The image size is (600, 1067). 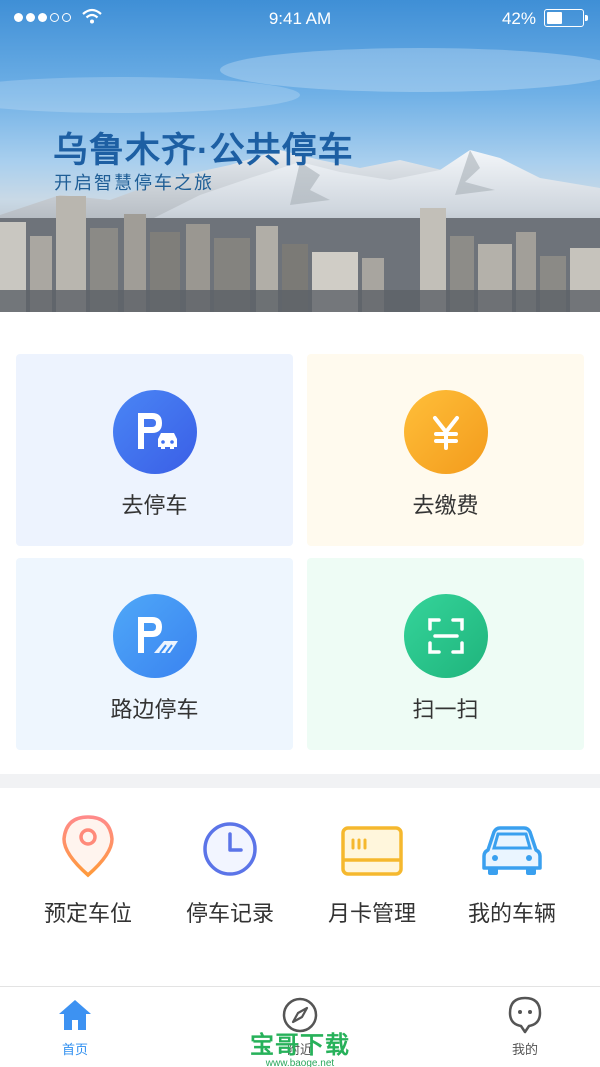 I want to click on location-pin-icon, so click(x=88, y=845).